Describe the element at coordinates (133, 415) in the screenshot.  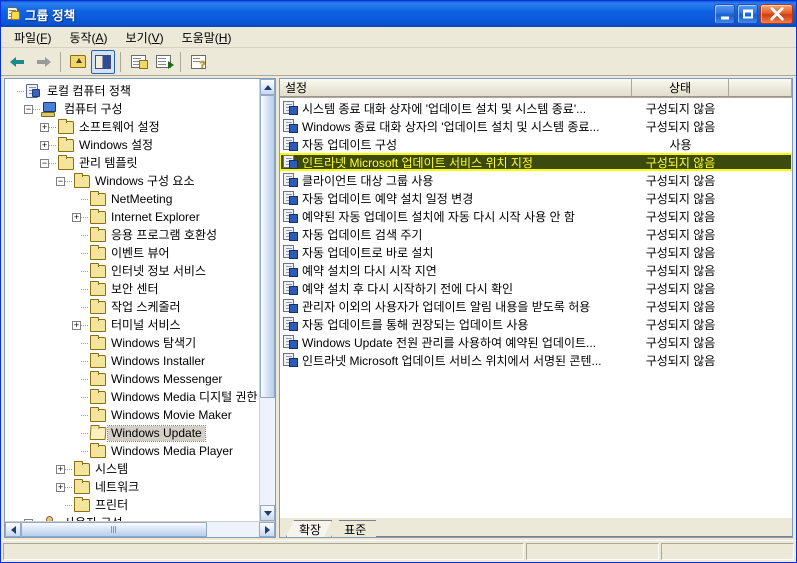
I see `tree-item: Windows Movie Maker` at that location.